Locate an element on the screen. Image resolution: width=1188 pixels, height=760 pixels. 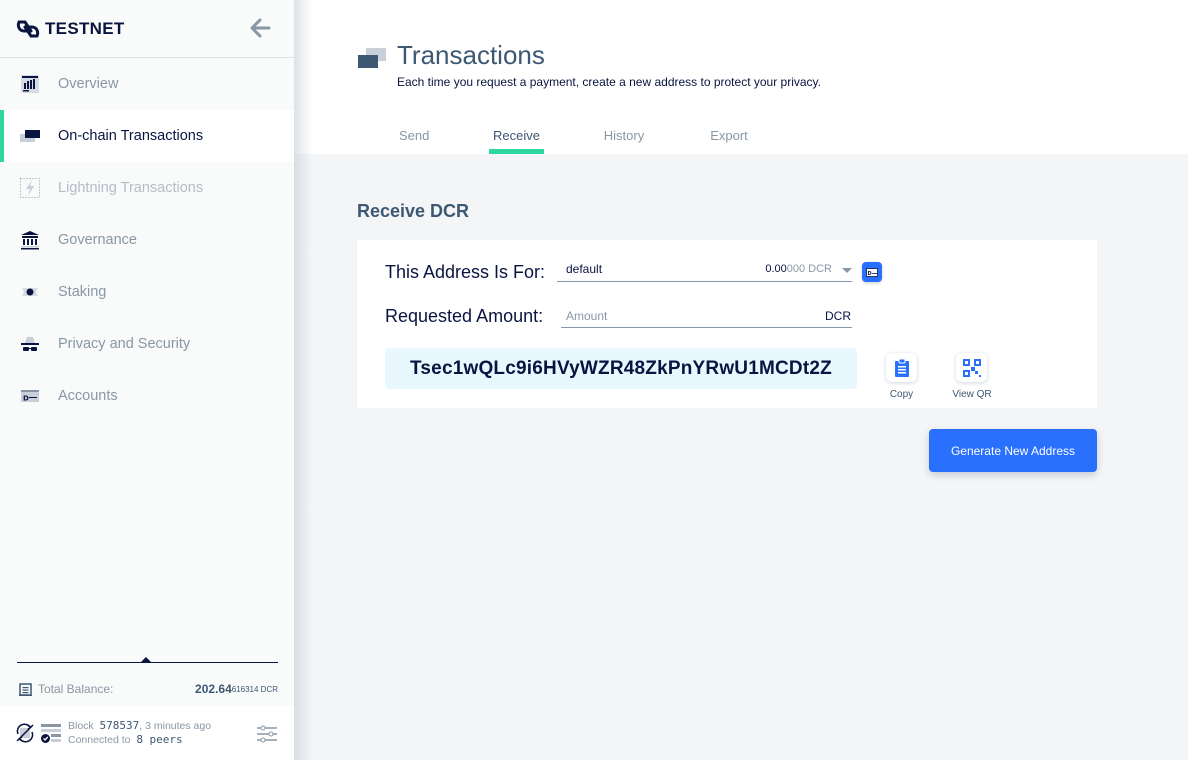
decred-logo-icon is located at coordinates (28, 28).